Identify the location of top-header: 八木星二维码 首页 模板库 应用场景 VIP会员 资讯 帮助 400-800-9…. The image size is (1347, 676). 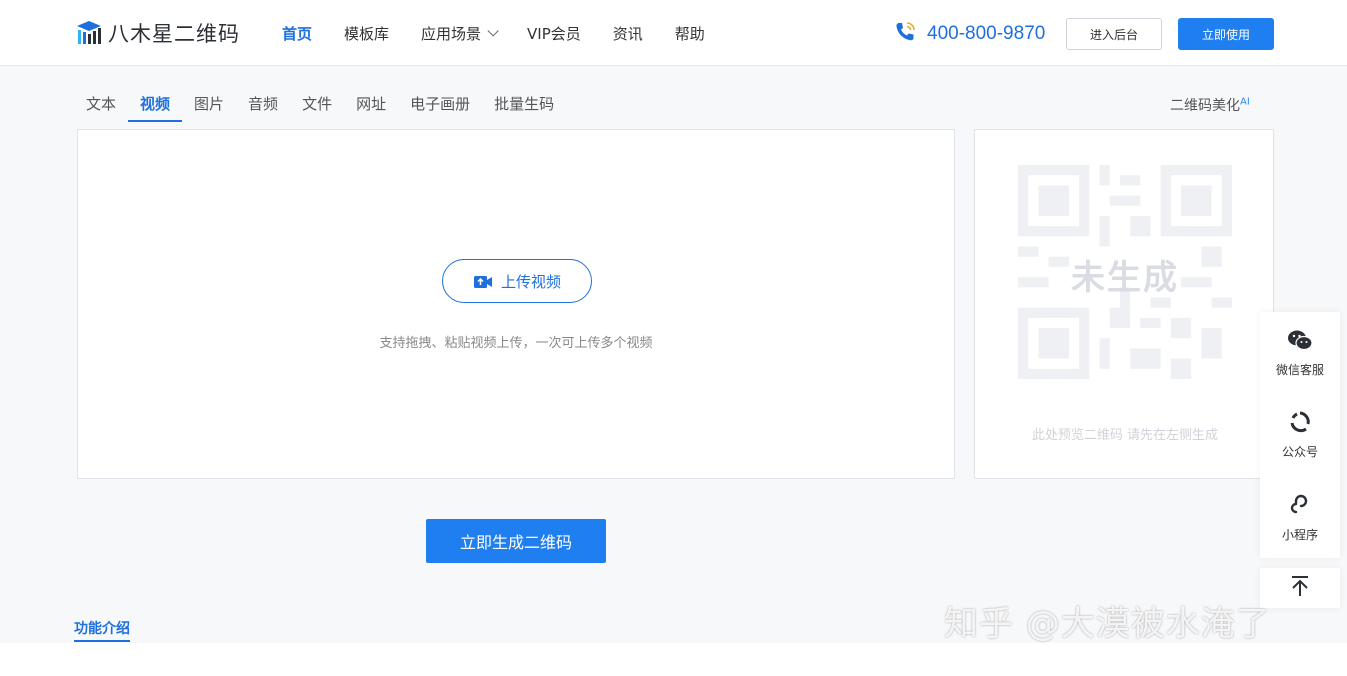
(673, 33).